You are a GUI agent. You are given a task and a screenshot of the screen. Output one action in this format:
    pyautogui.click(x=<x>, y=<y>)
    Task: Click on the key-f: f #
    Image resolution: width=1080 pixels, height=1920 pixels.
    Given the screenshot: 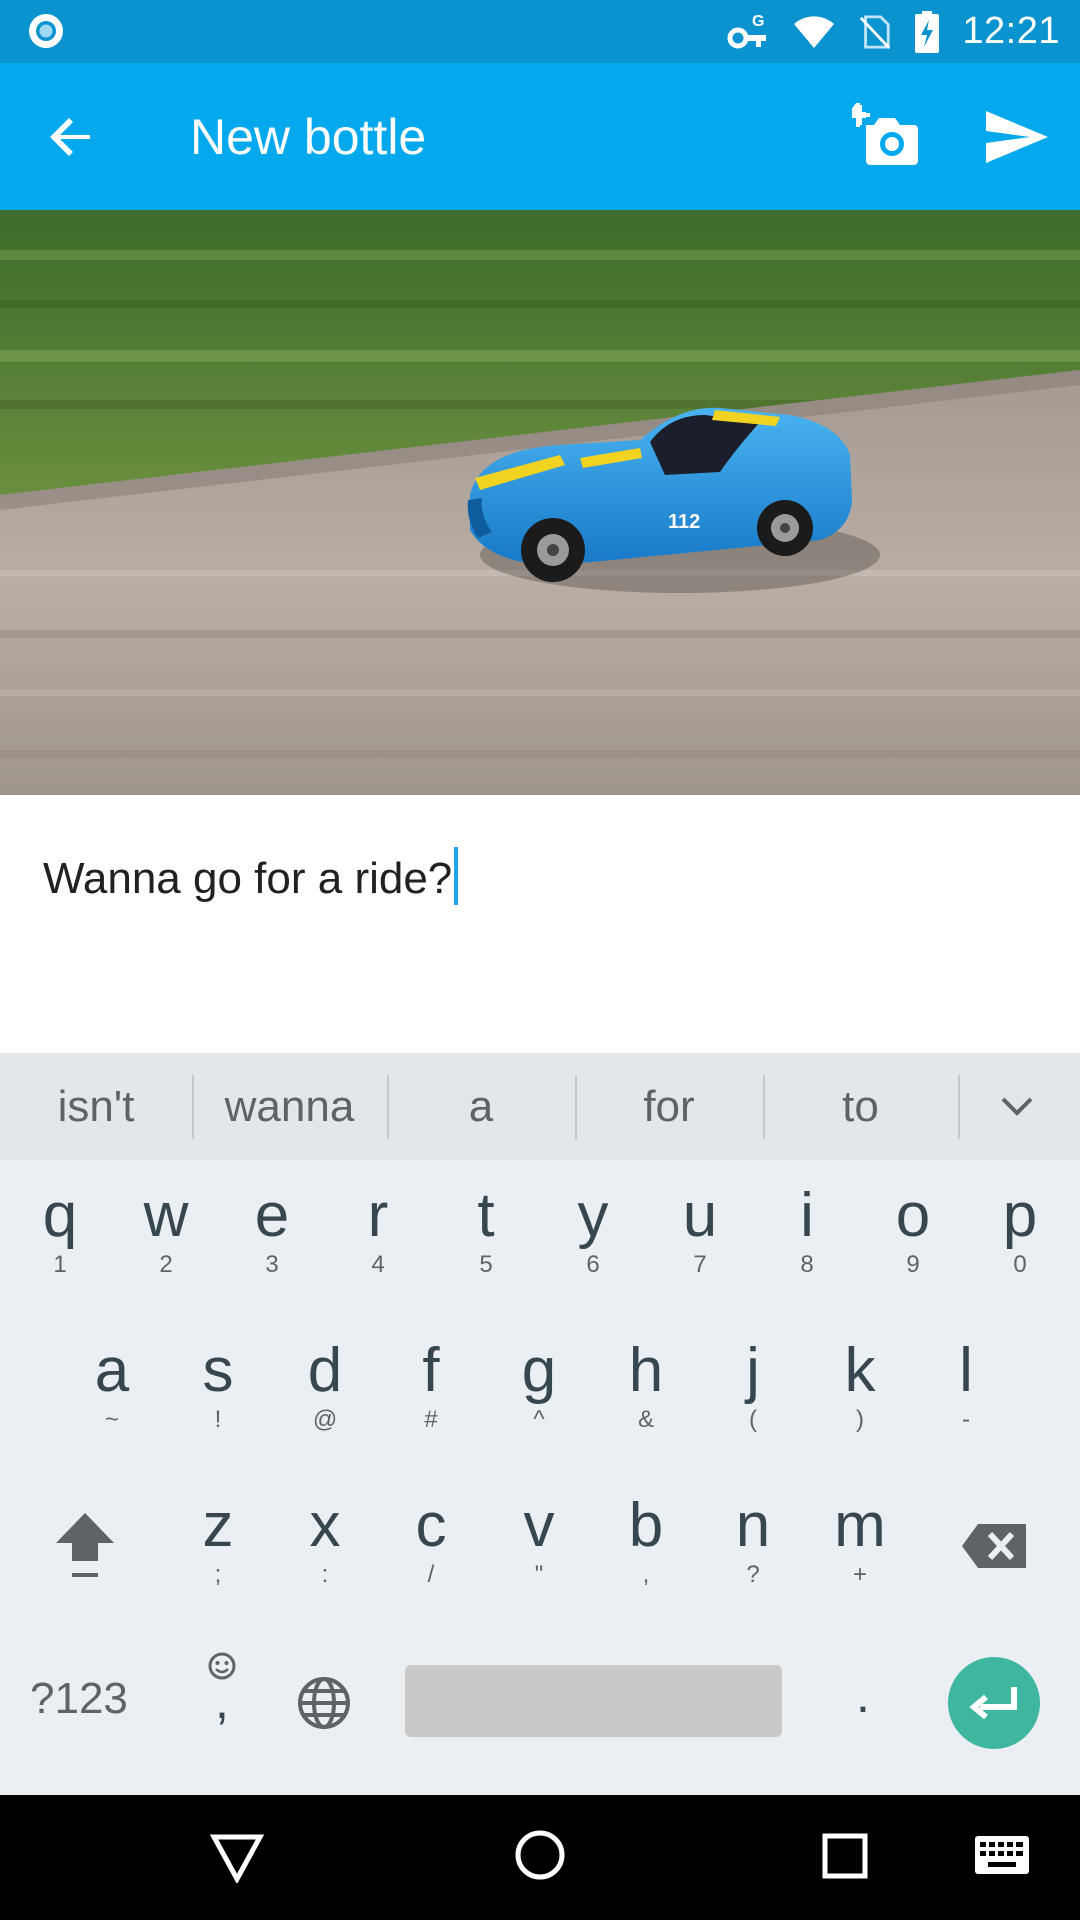 What is the action you would take?
    pyautogui.click(x=431, y=1386)
    